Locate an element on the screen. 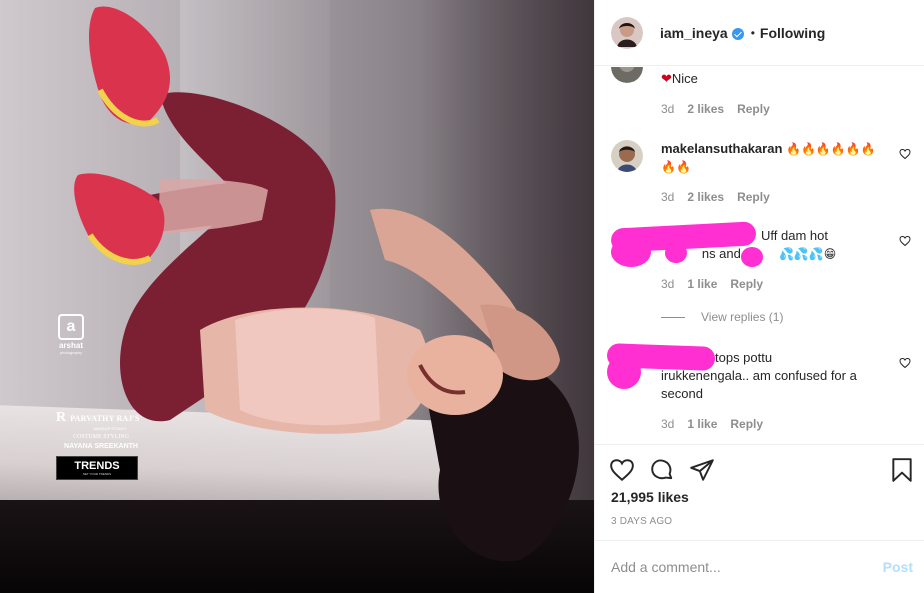  add-comment-input is located at coordinates (736, 567).